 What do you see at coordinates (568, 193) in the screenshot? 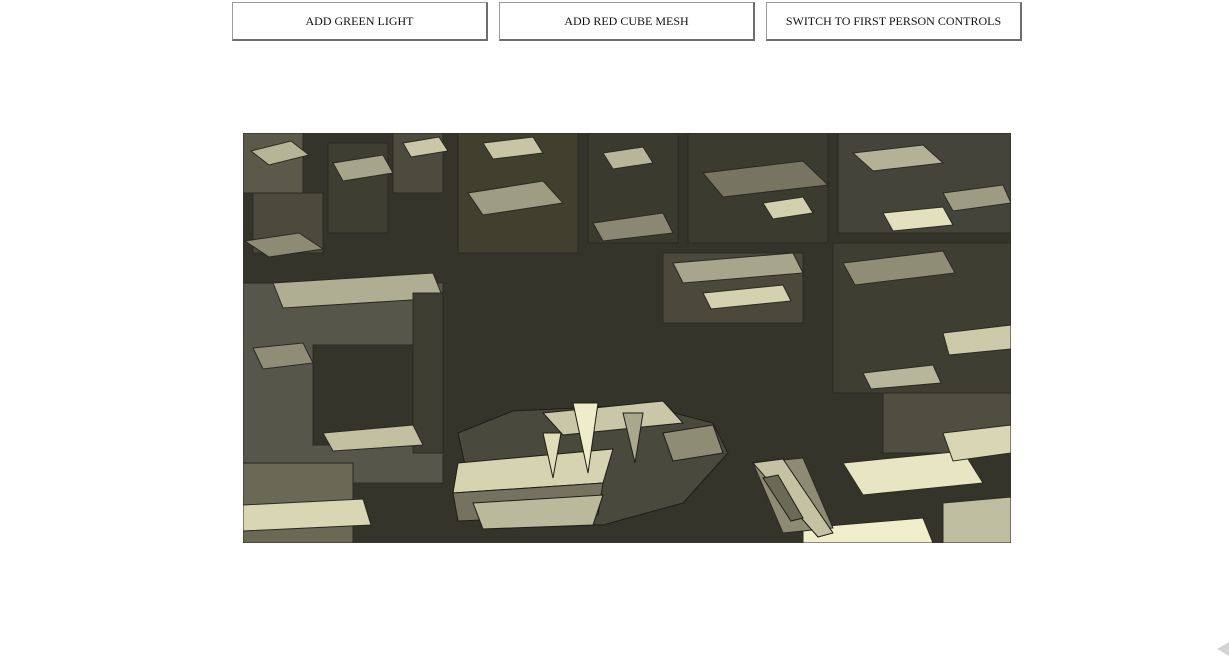
I see `building-block-top-center` at bounding box center [568, 193].